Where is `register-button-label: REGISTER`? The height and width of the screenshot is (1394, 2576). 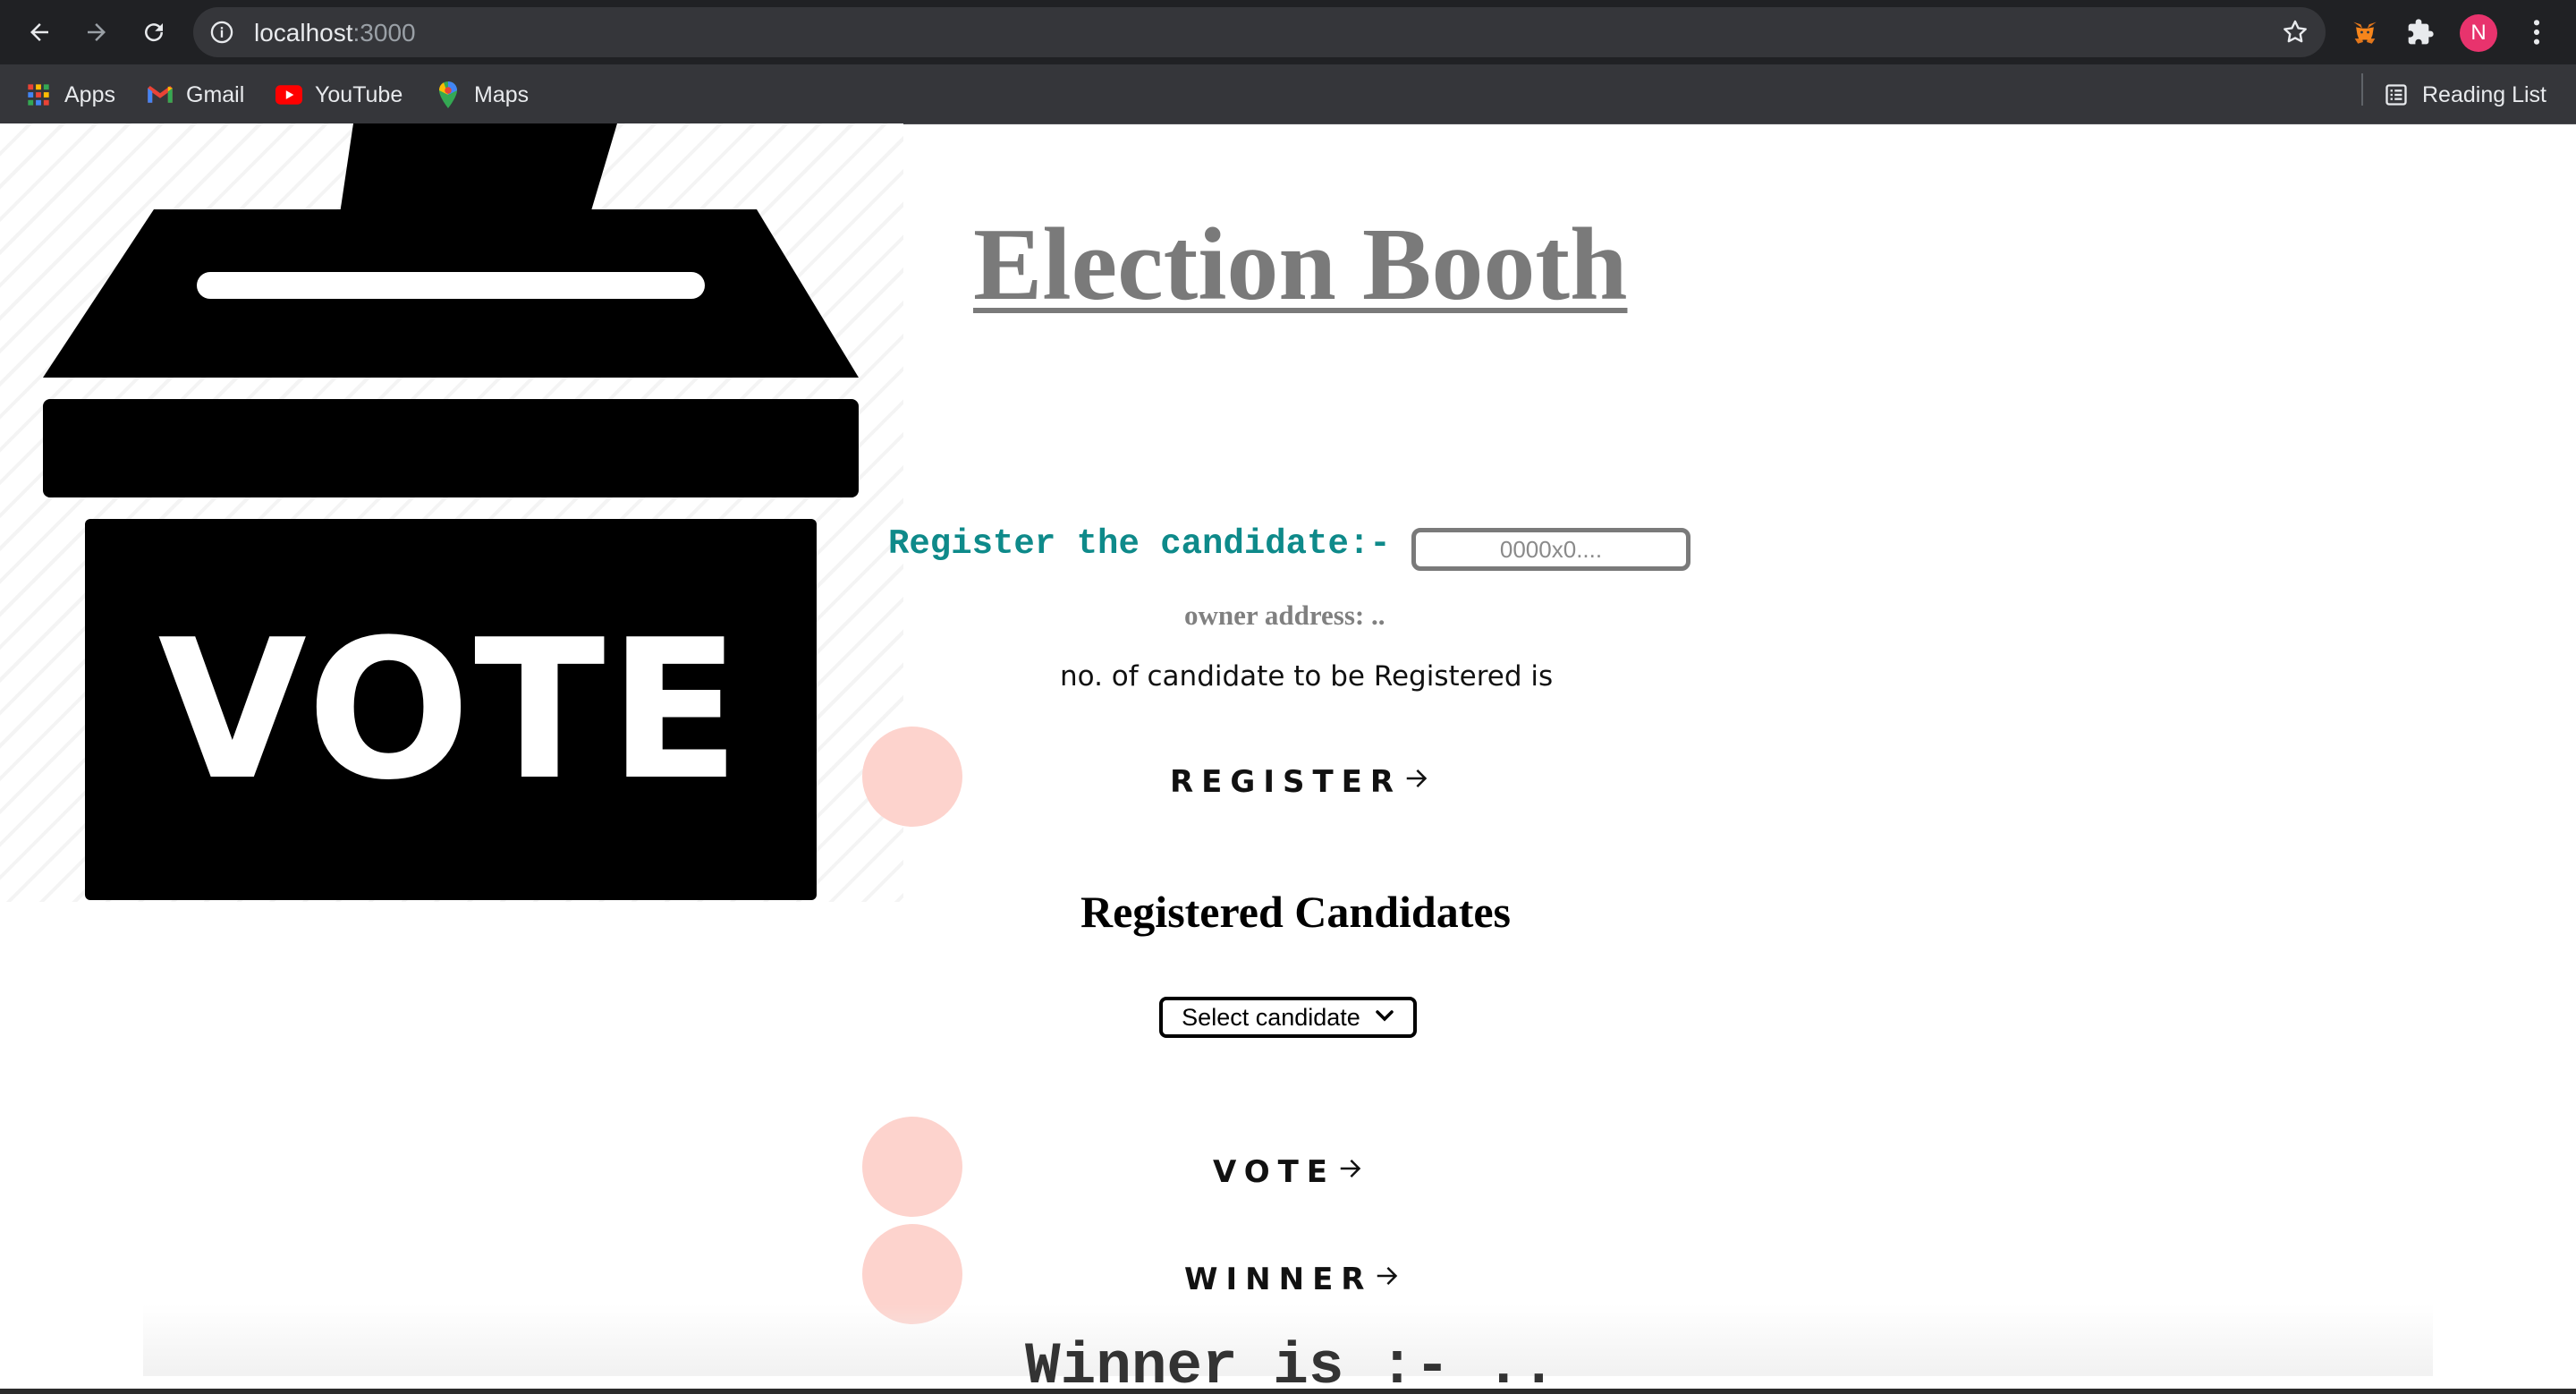
register-button-label: REGISTER is located at coordinates (1286, 782).